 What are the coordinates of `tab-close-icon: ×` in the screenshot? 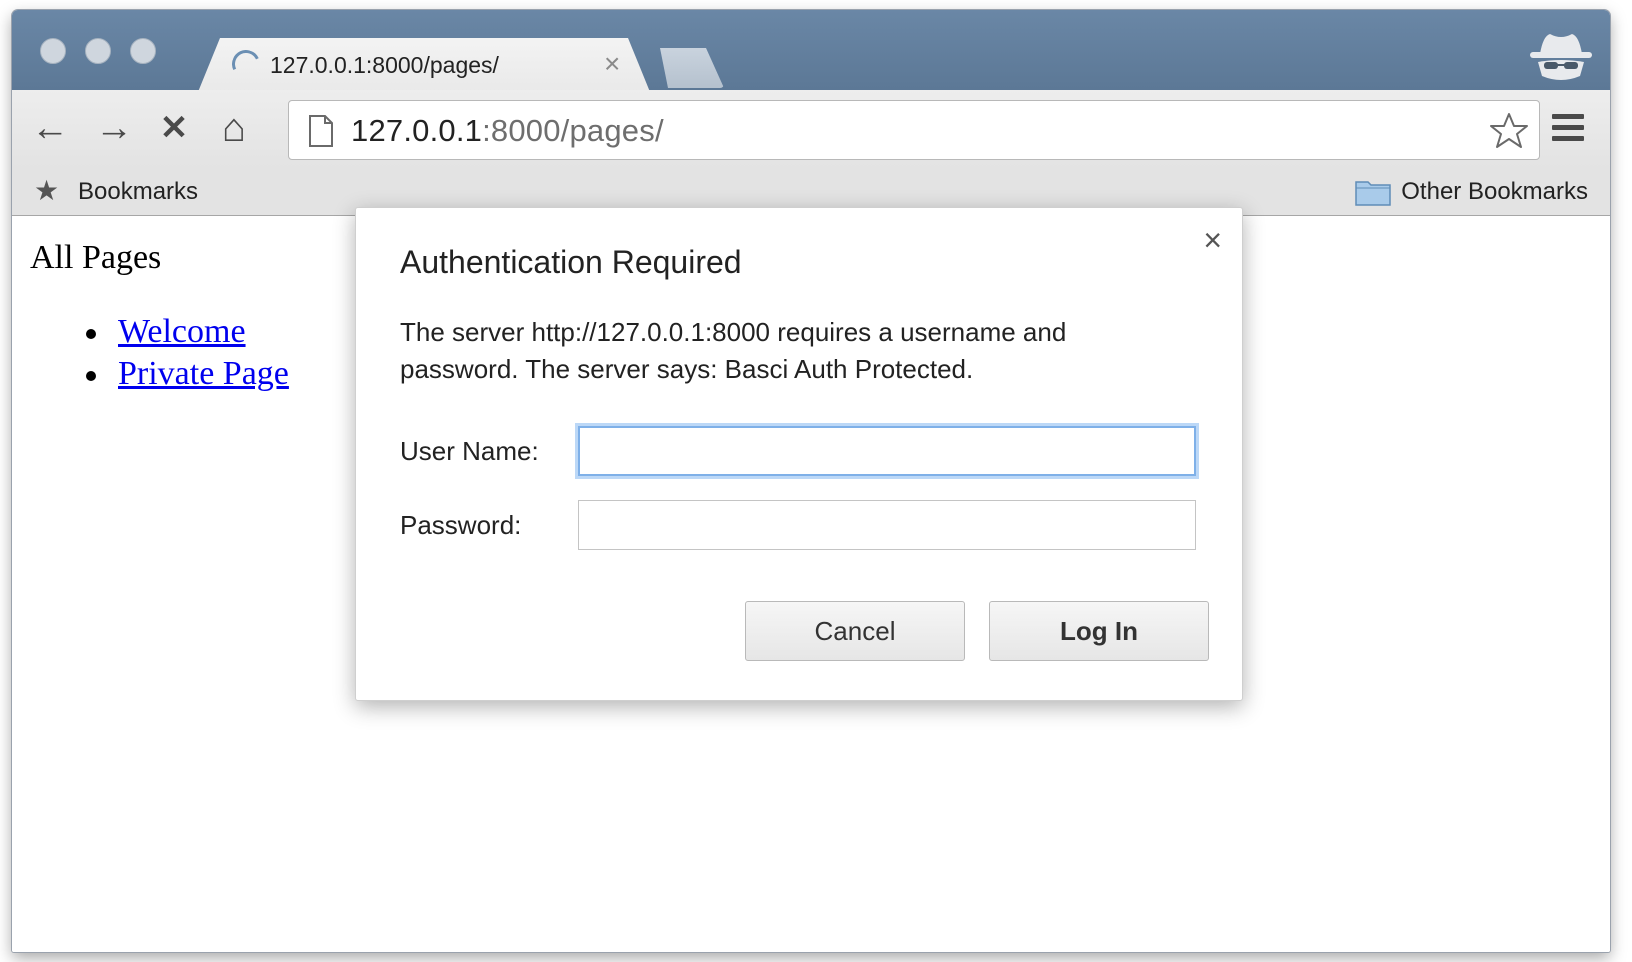 It's located at (612, 64).